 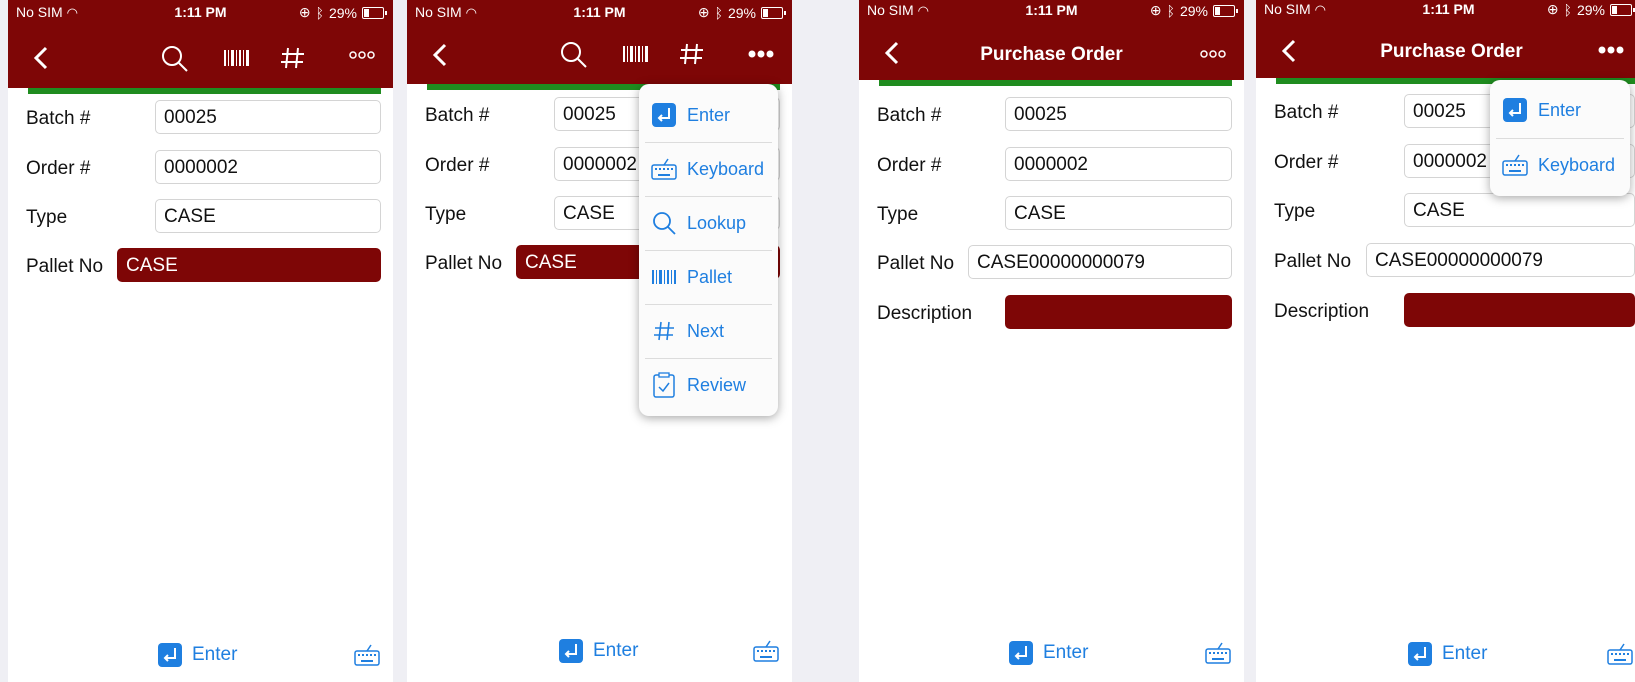 What do you see at coordinates (664, 385) in the screenshot?
I see `clipboard-icon` at bounding box center [664, 385].